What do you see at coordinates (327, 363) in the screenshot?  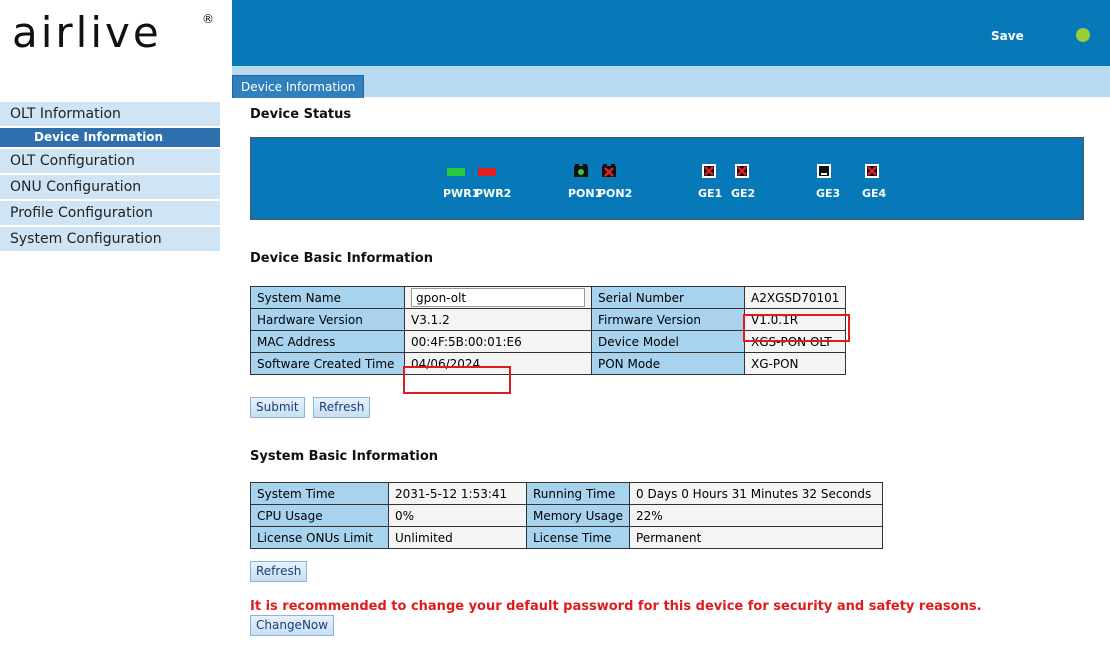 I see `software-created-time-label: Software Created Time` at bounding box center [327, 363].